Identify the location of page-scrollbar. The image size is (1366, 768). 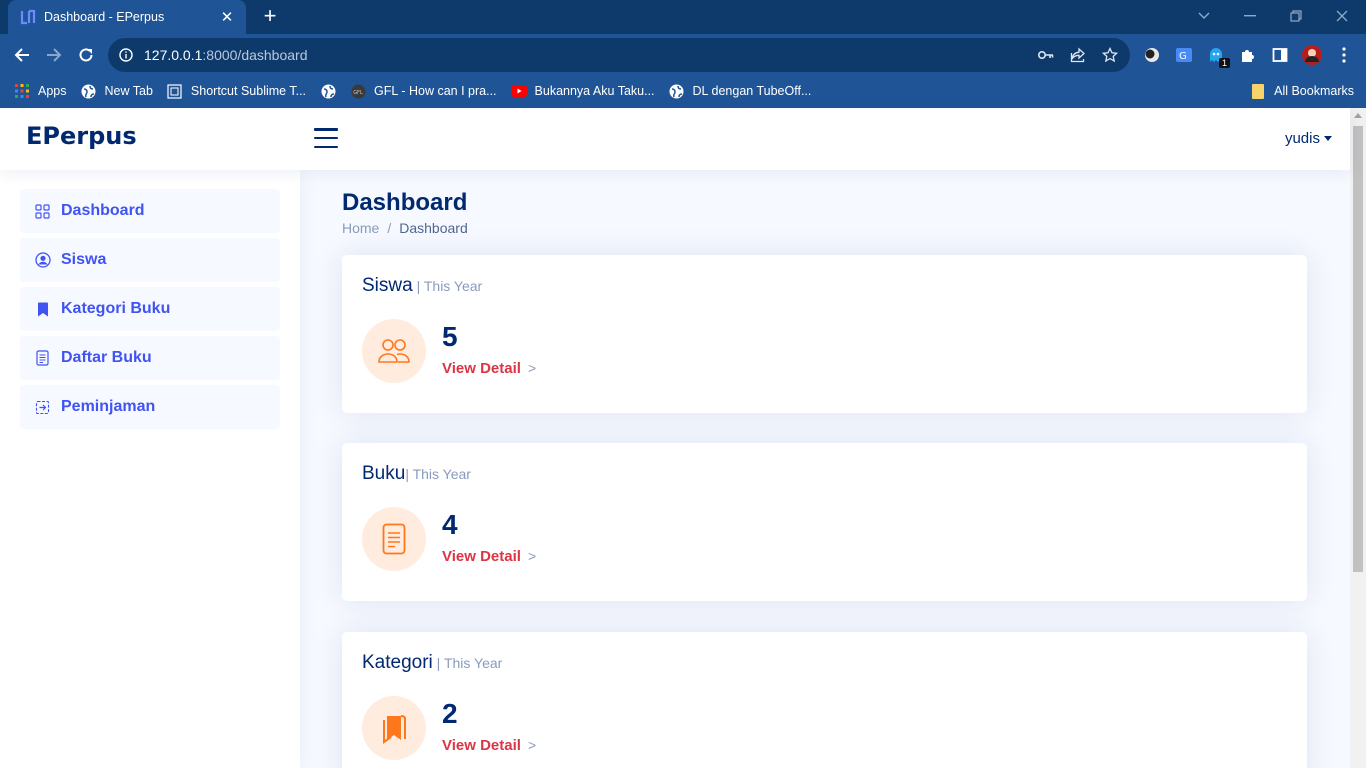
(1358, 438).